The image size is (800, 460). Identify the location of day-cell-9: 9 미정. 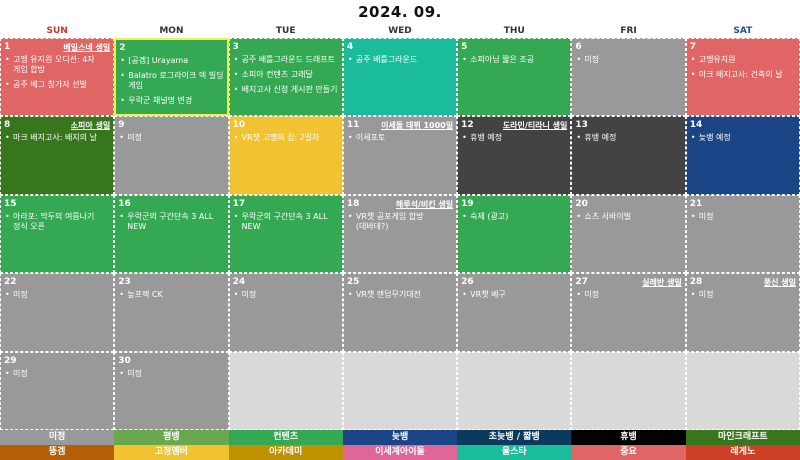
(171, 155).